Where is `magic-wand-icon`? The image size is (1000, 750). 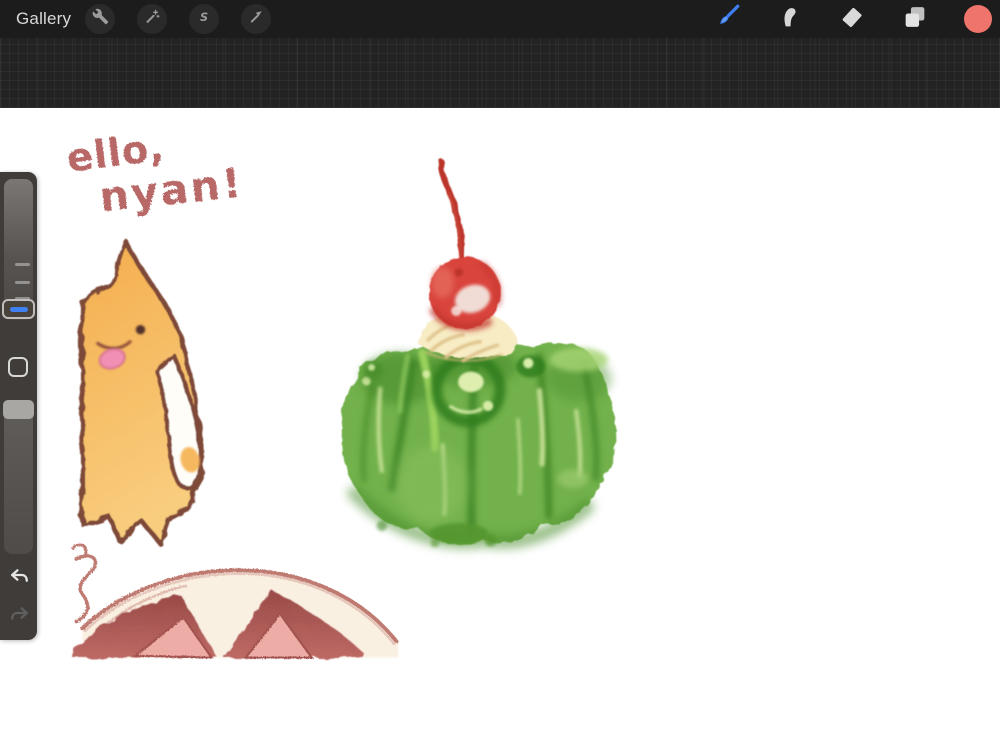
magic-wand-icon is located at coordinates (152, 19).